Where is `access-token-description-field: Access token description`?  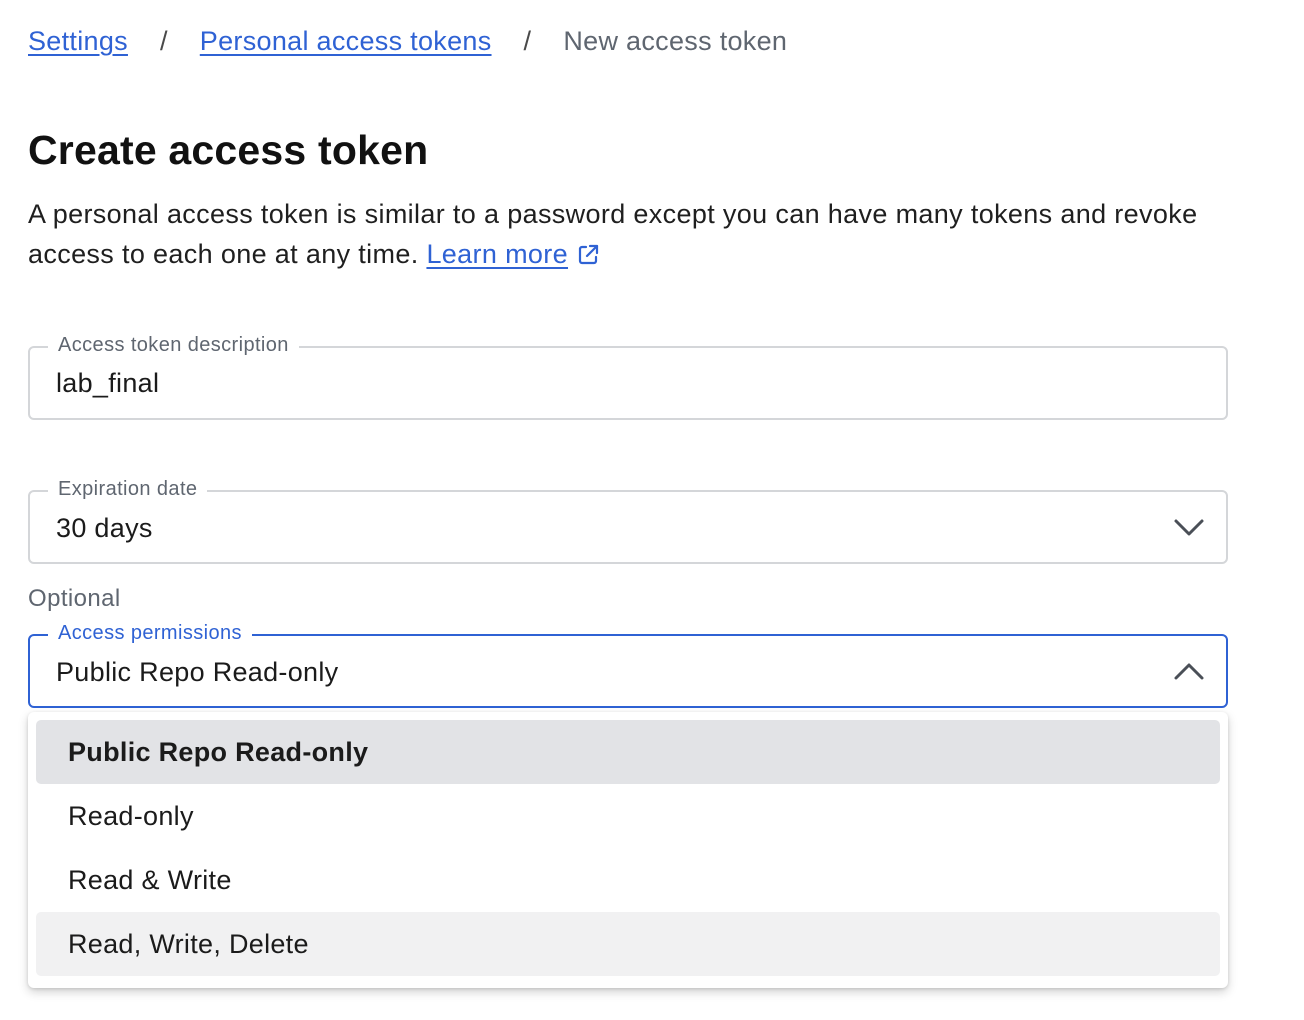
access-token-description-field: Access token description is located at coordinates (628, 375).